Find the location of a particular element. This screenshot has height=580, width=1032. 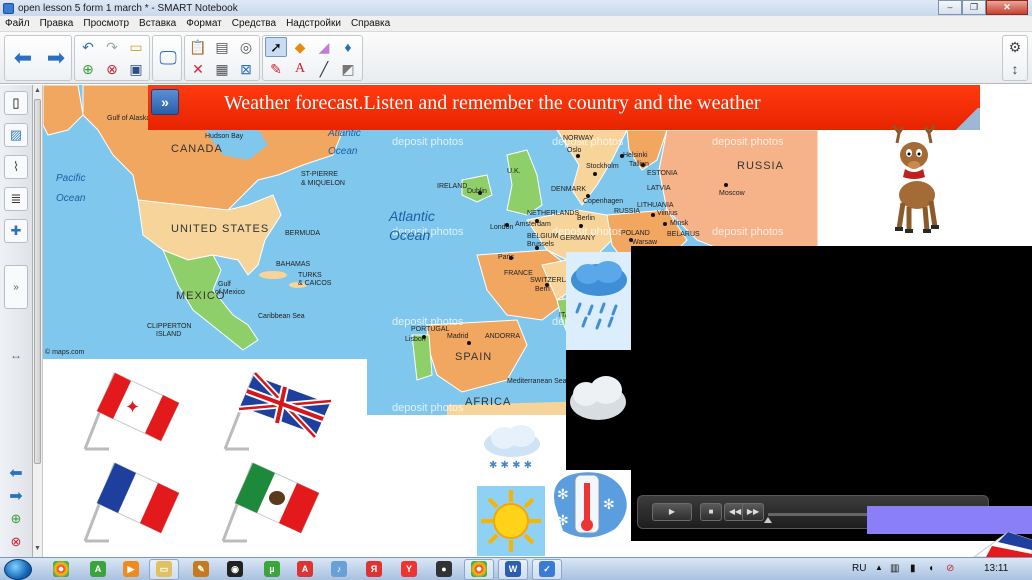

map-label-belarus: BELARUS is located at coordinates (683, 234).